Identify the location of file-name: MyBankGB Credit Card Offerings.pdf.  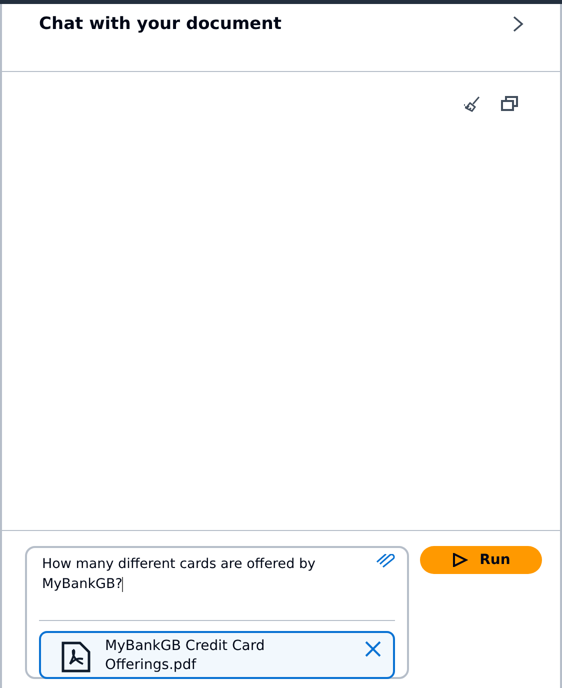
(185, 656).